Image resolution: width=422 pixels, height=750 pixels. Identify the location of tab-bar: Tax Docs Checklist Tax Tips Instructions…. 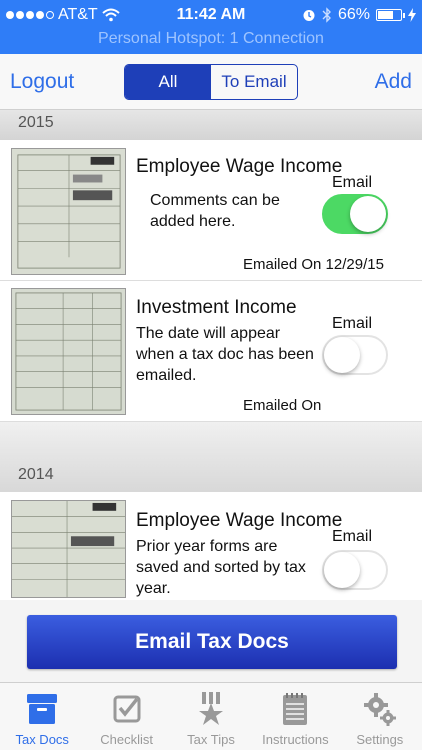
(211, 716).